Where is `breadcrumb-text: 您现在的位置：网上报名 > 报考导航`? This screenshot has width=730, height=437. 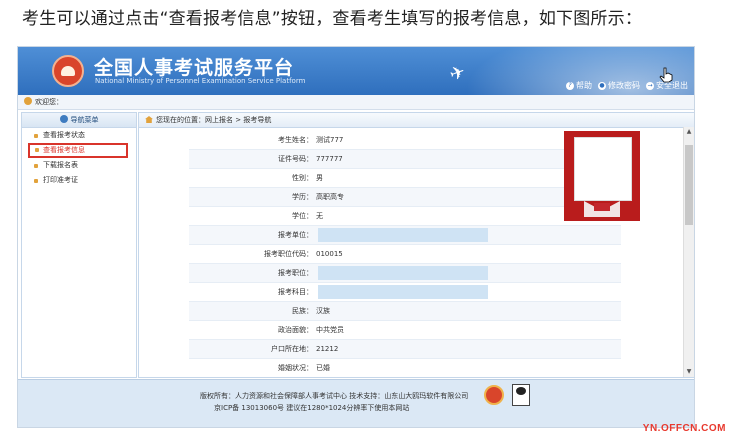
breadcrumb-text: 您现在的位置：网上报名 > 报考导航 is located at coordinates (214, 120).